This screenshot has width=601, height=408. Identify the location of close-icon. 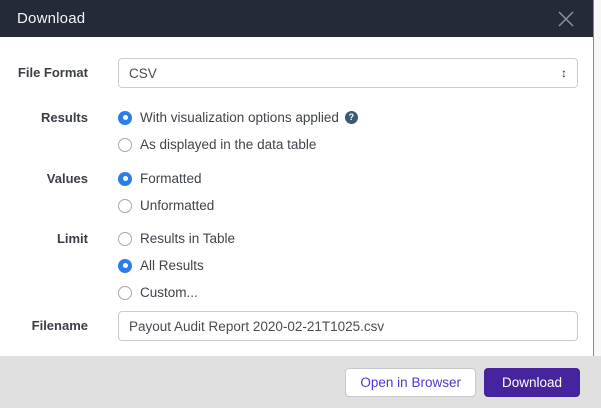
(566, 18).